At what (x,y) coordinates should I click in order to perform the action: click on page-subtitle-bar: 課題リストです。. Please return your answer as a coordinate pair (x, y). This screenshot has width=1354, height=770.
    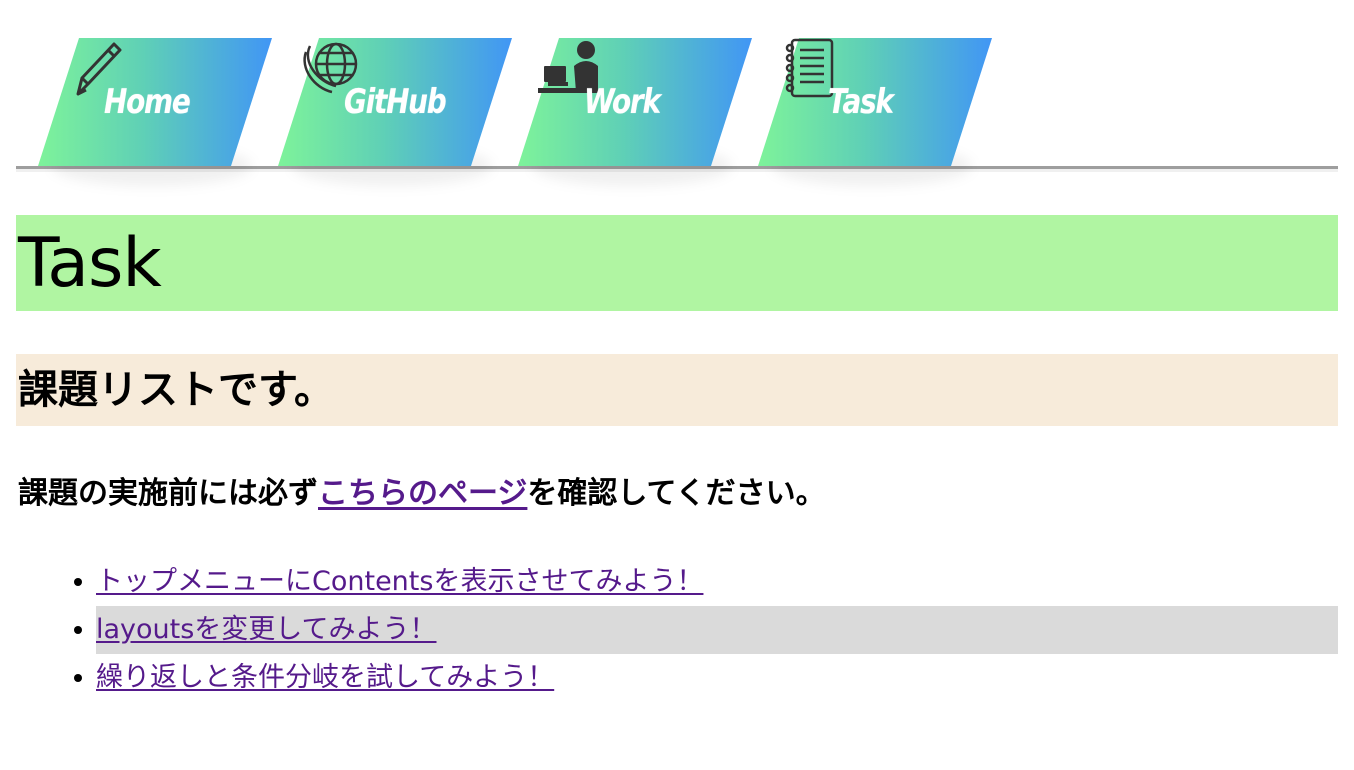
    Looking at the image, I should click on (677, 390).